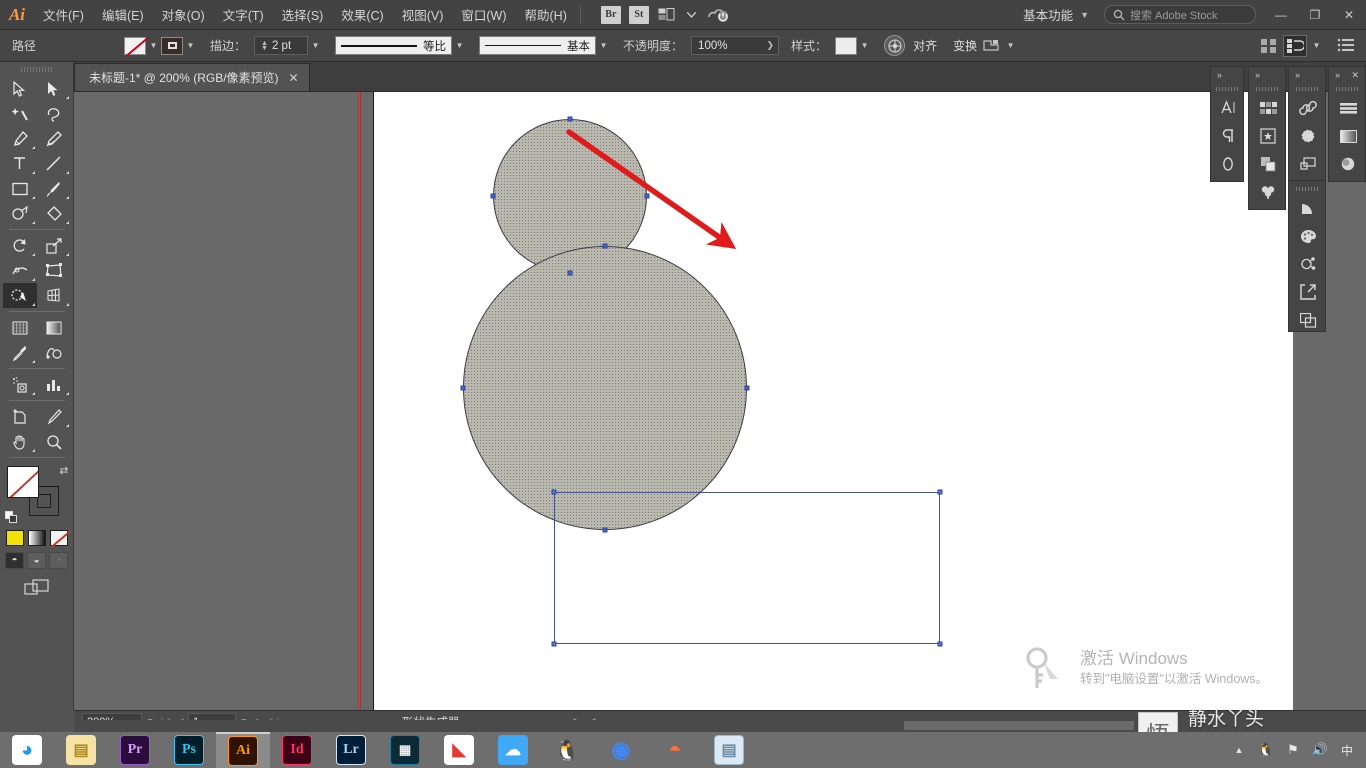  I want to click on default-fill-stroke-icon, so click(11, 517).